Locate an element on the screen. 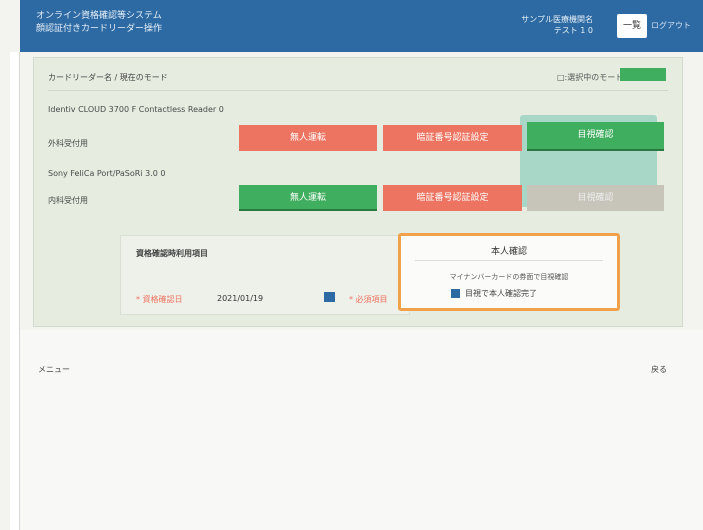 Image resolution: width=703 pixels, height=530 pixels. reception-label: 内科受付用 is located at coordinates (68, 200).